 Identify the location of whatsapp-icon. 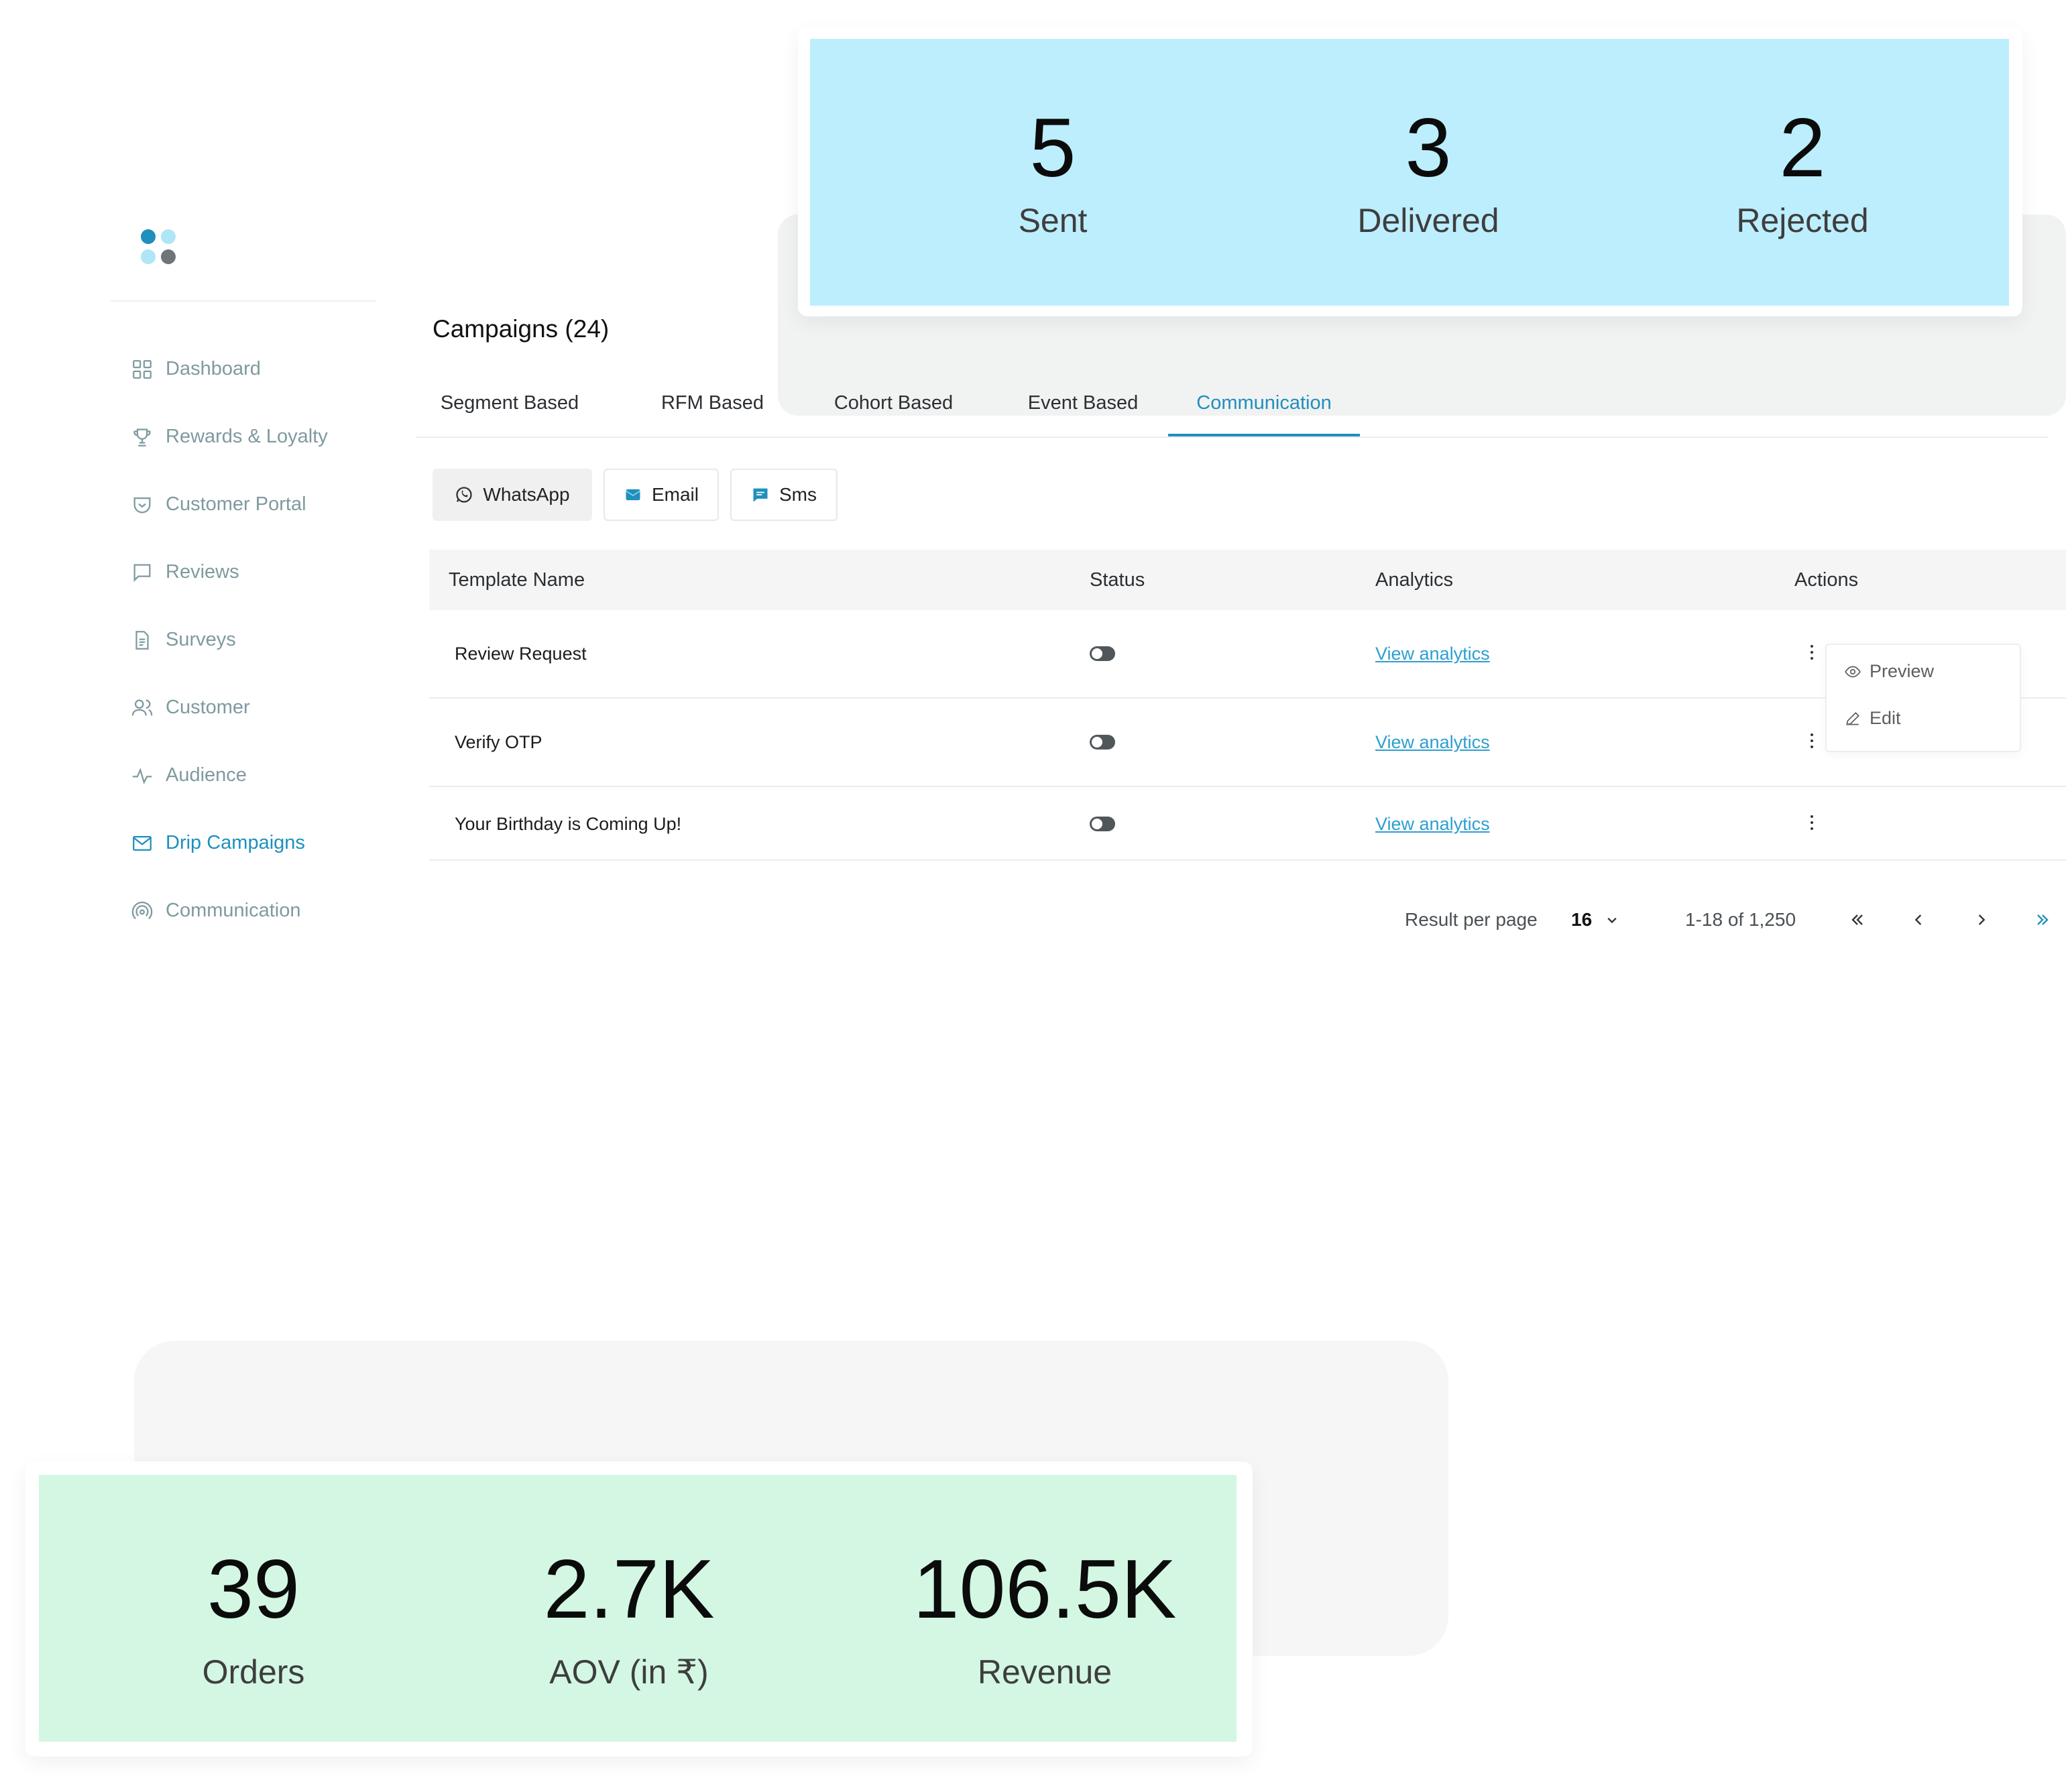
(465, 495).